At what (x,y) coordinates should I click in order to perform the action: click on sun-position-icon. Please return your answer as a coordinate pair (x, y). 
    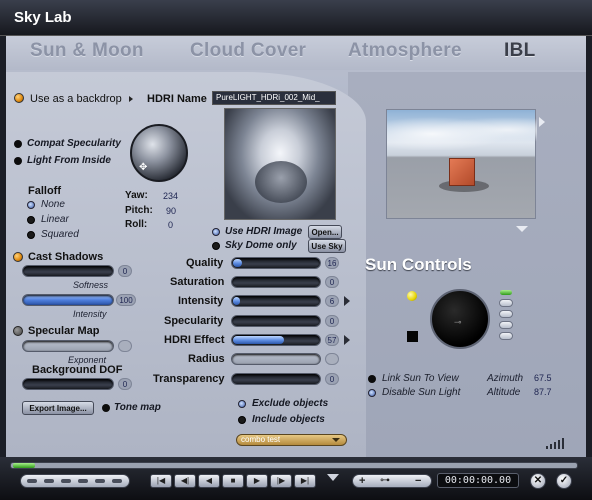
    Looking at the image, I should click on (412, 296).